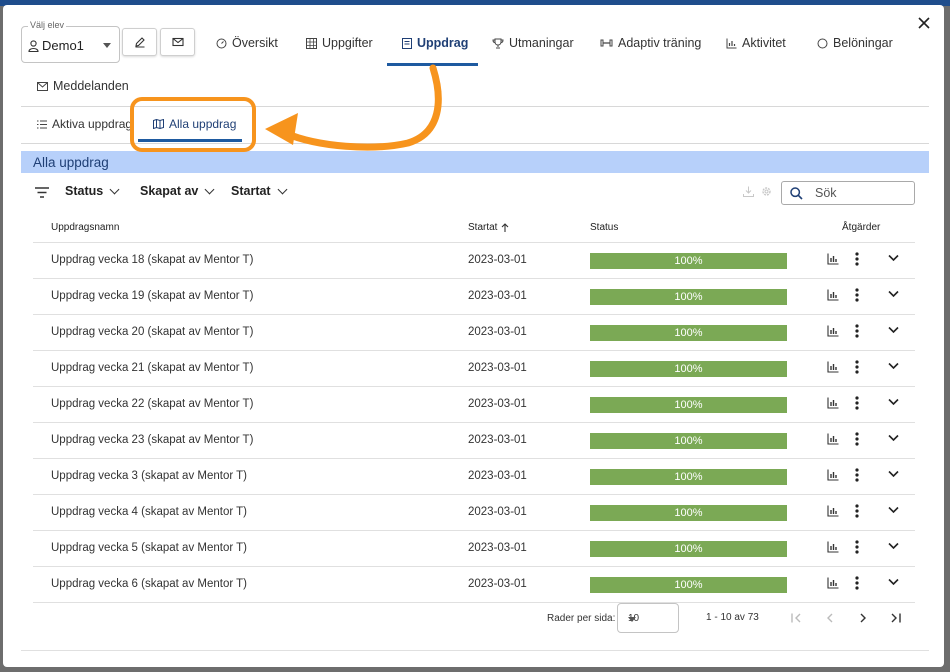 The image size is (950, 672). What do you see at coordinates (281, 129) in the screenshot?
I see `arrowhead` at bounding box center [281, 129].